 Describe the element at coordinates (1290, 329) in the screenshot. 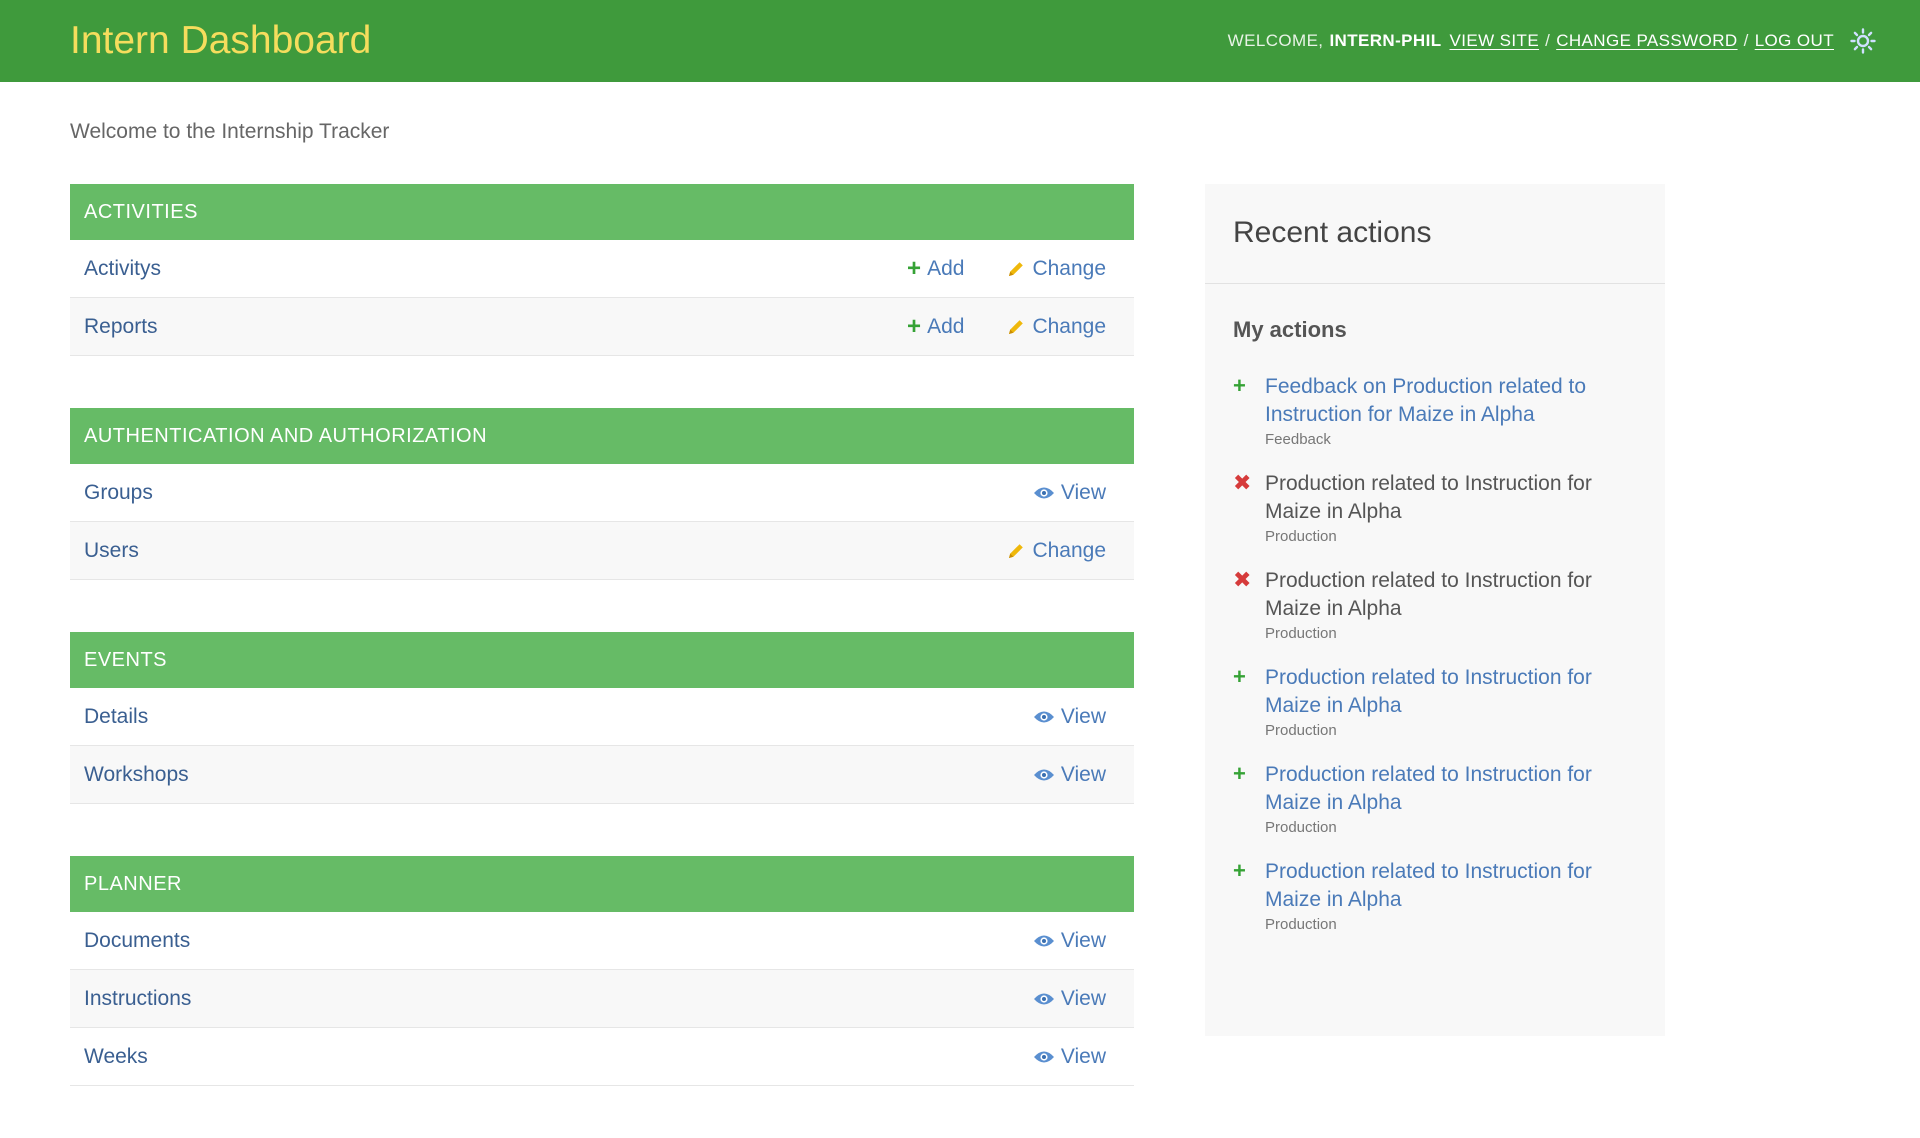

I see `my-actions-title: My actions` at that location.